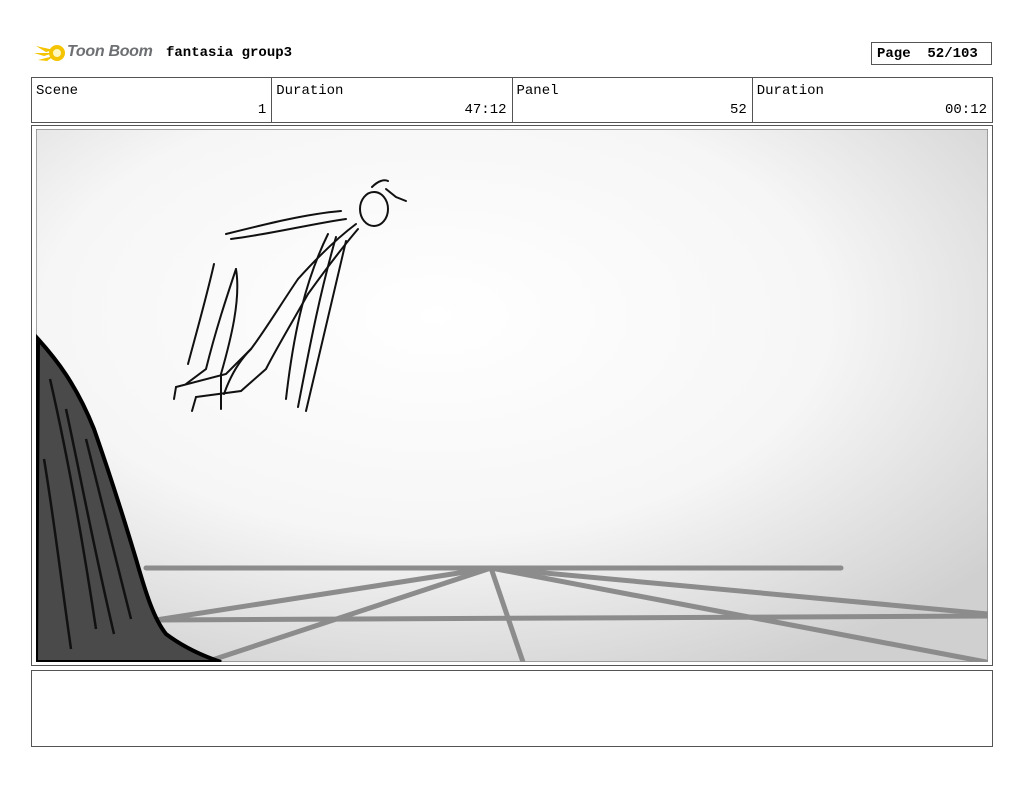  Describe the element at coordinates (633, 100) in the screenshot. I see `panel-cell: Panel 52` at that location.